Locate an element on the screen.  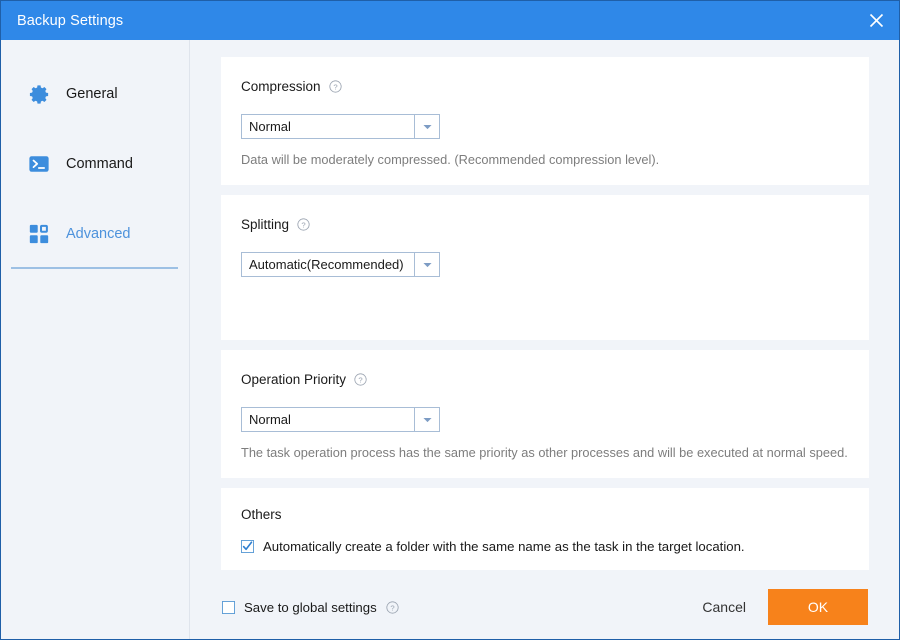
sidebar-item-command: Command is located at coordinates (95, 164).